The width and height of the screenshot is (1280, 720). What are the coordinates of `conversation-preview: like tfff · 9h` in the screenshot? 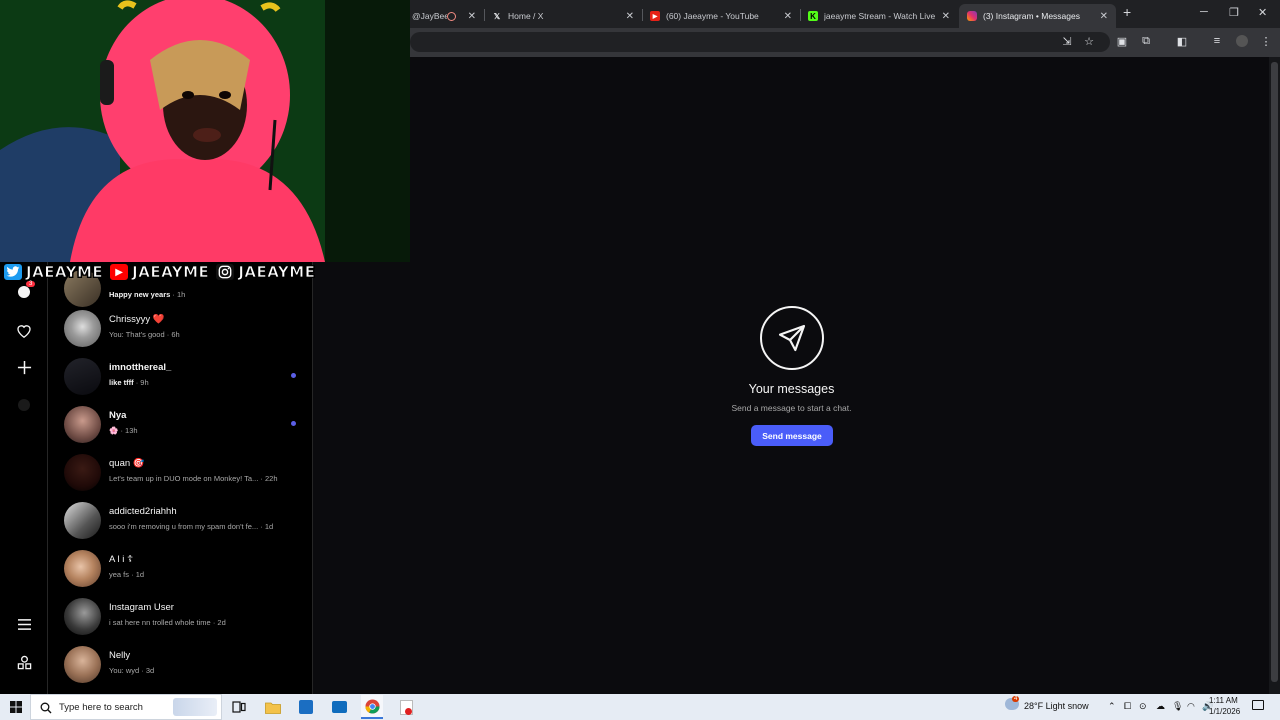 It's located at (129, 382).